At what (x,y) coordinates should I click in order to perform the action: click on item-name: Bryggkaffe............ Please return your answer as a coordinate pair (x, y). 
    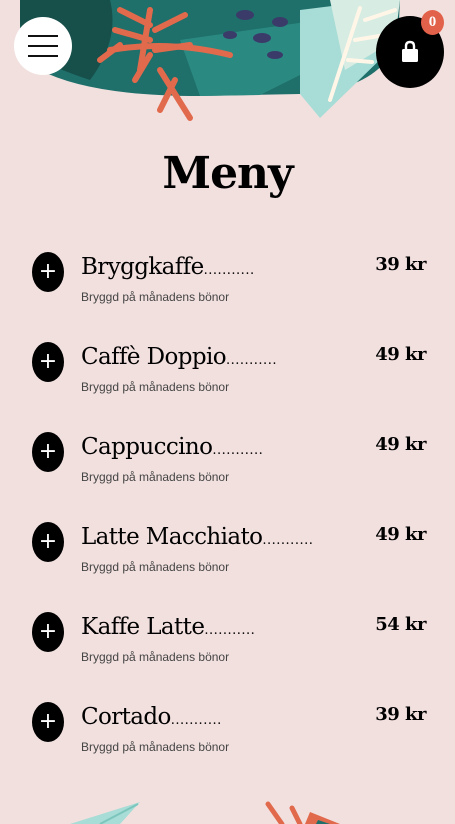
    Looking at the image, I should click on (221, 267).